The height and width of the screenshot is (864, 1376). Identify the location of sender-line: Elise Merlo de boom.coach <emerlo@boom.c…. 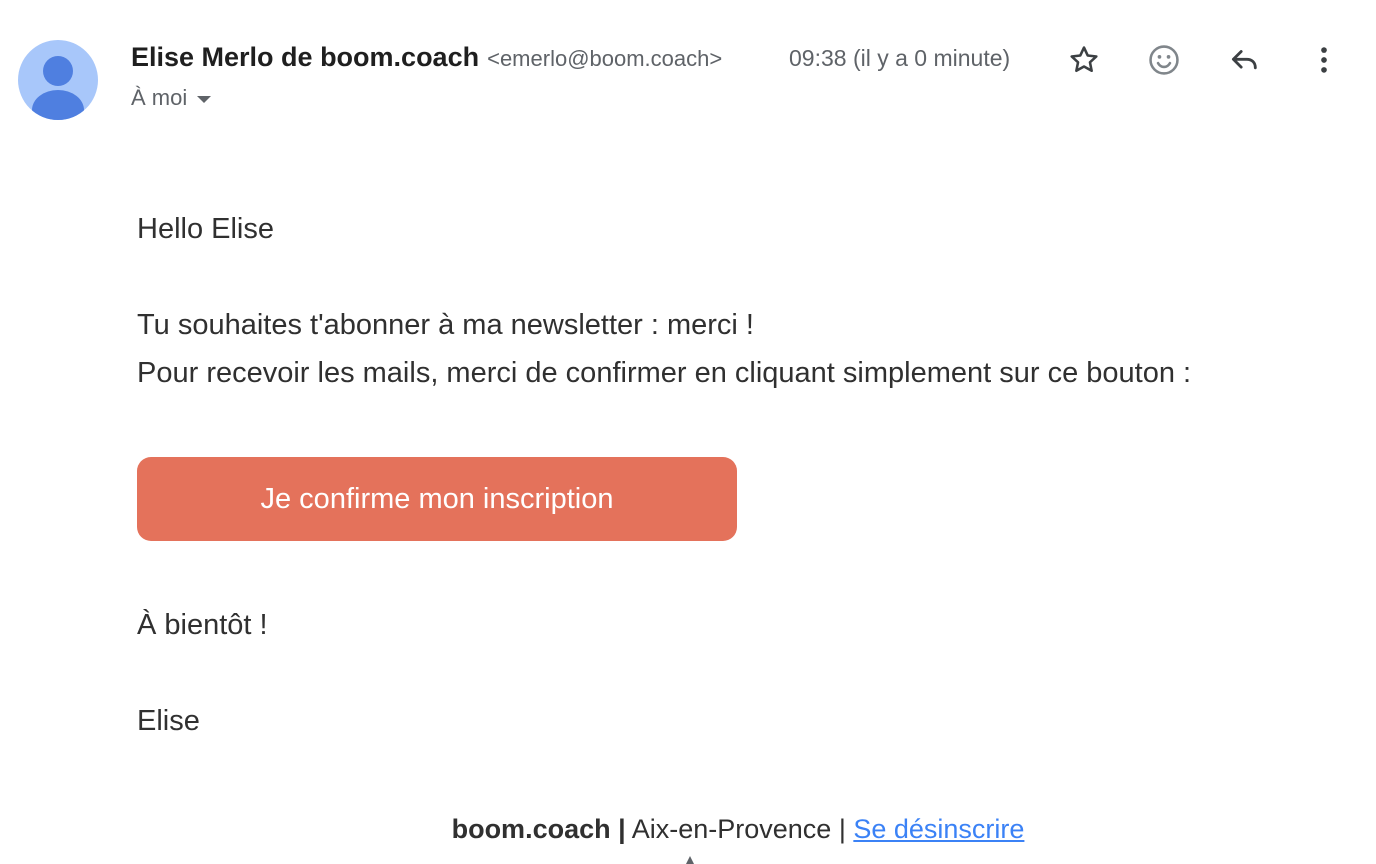
(426, 60).